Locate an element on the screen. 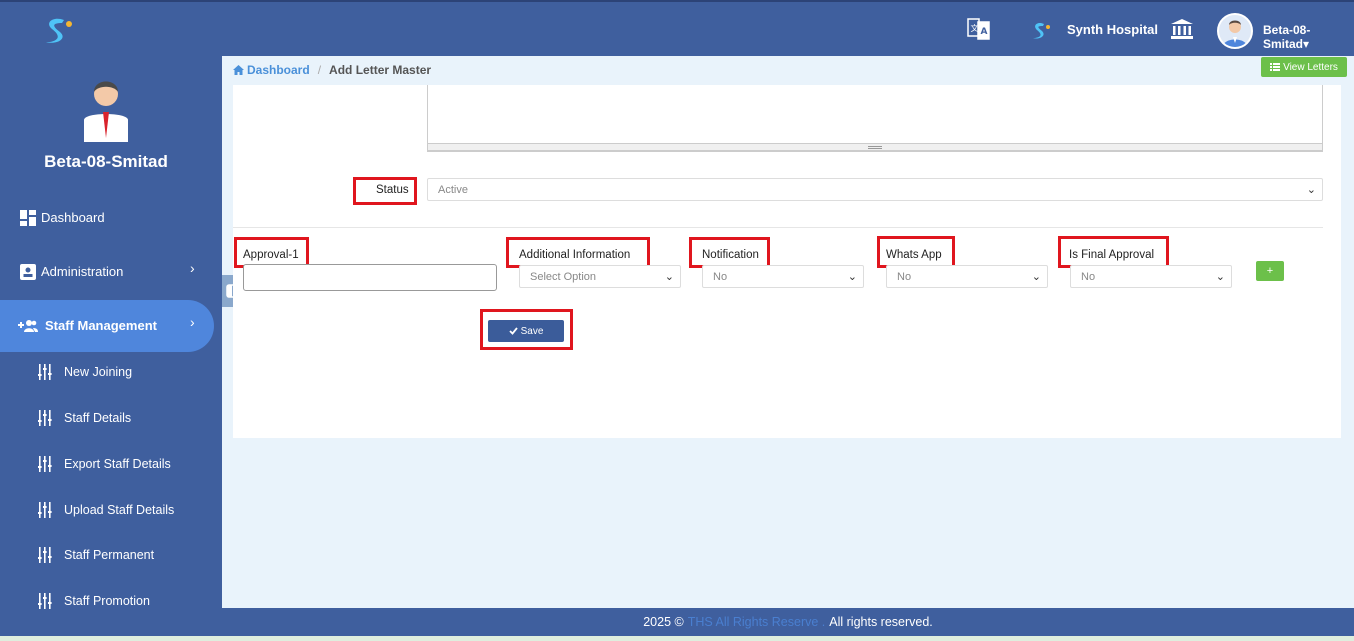  sidebar-subitem-label: Staff Permanent is located at coordinates (109, 555).